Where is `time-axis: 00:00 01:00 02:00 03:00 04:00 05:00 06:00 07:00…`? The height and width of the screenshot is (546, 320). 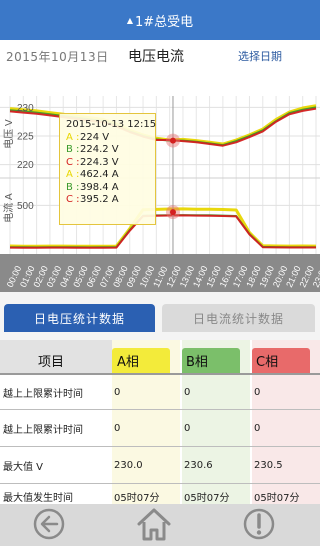 time-axis: 00:00 01:00 02:00 03:00 04:00 05:00 06:00 07:00… is located at coordinates (160, 273).